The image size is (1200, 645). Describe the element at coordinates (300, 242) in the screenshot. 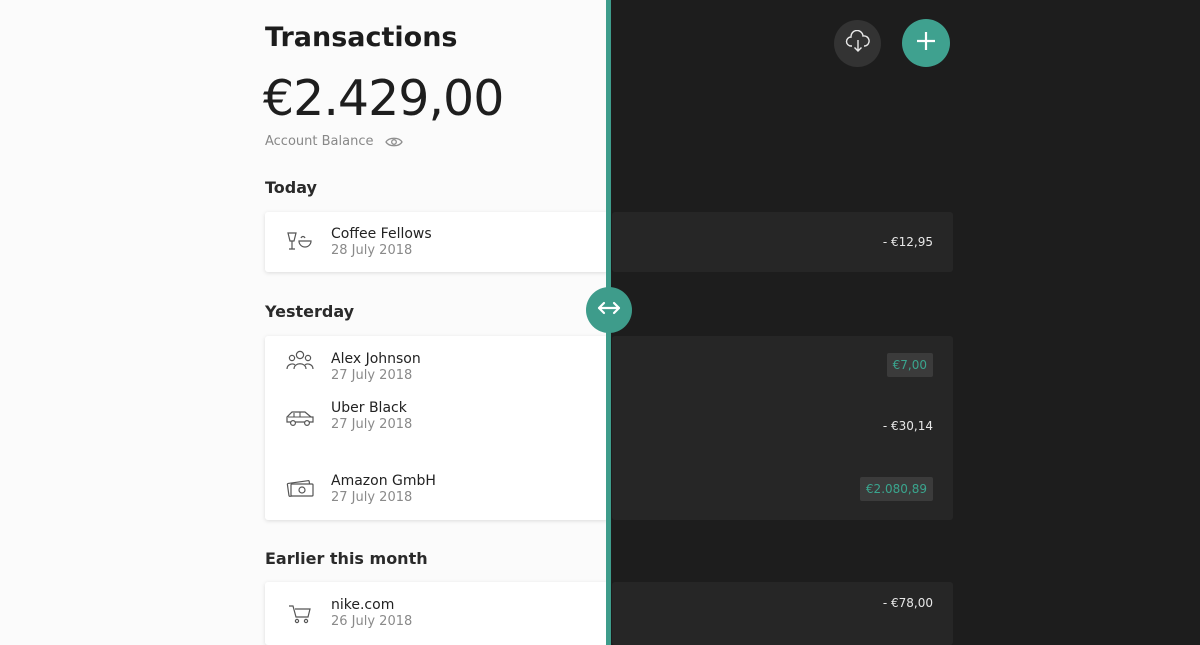

I see `coffee-icon` at that location.